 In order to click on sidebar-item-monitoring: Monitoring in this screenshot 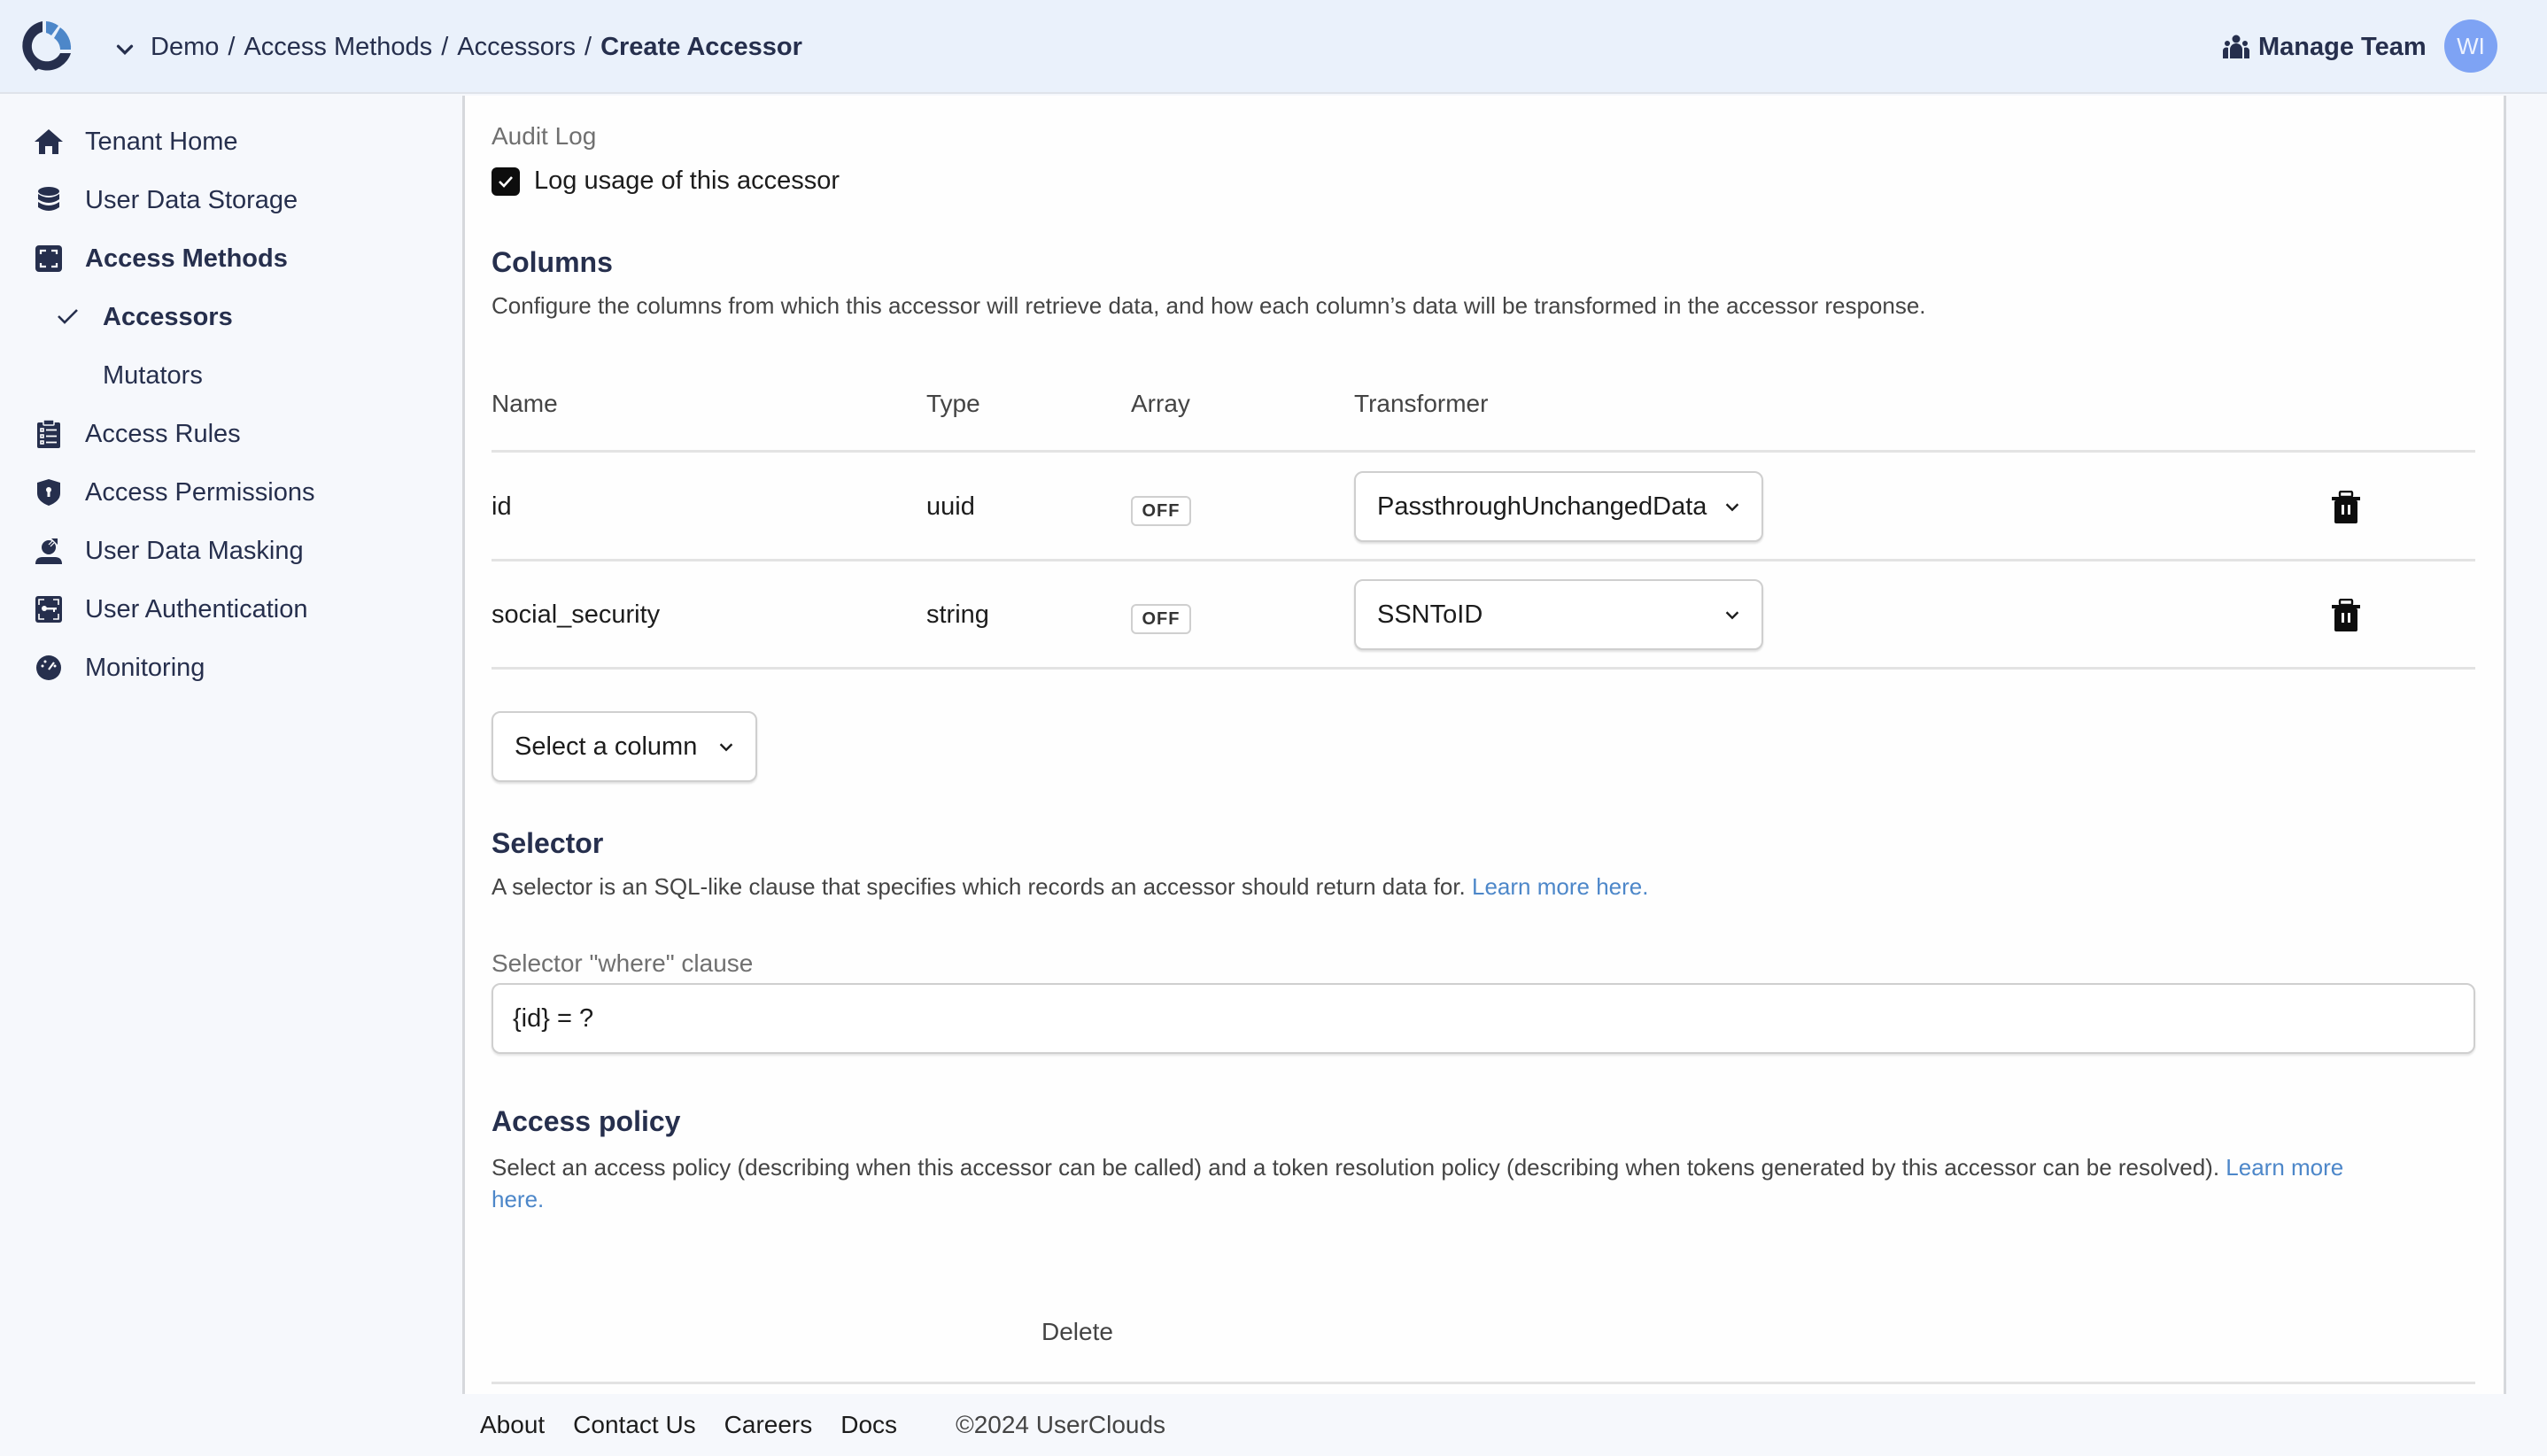, I will do `click(120, 668)`.